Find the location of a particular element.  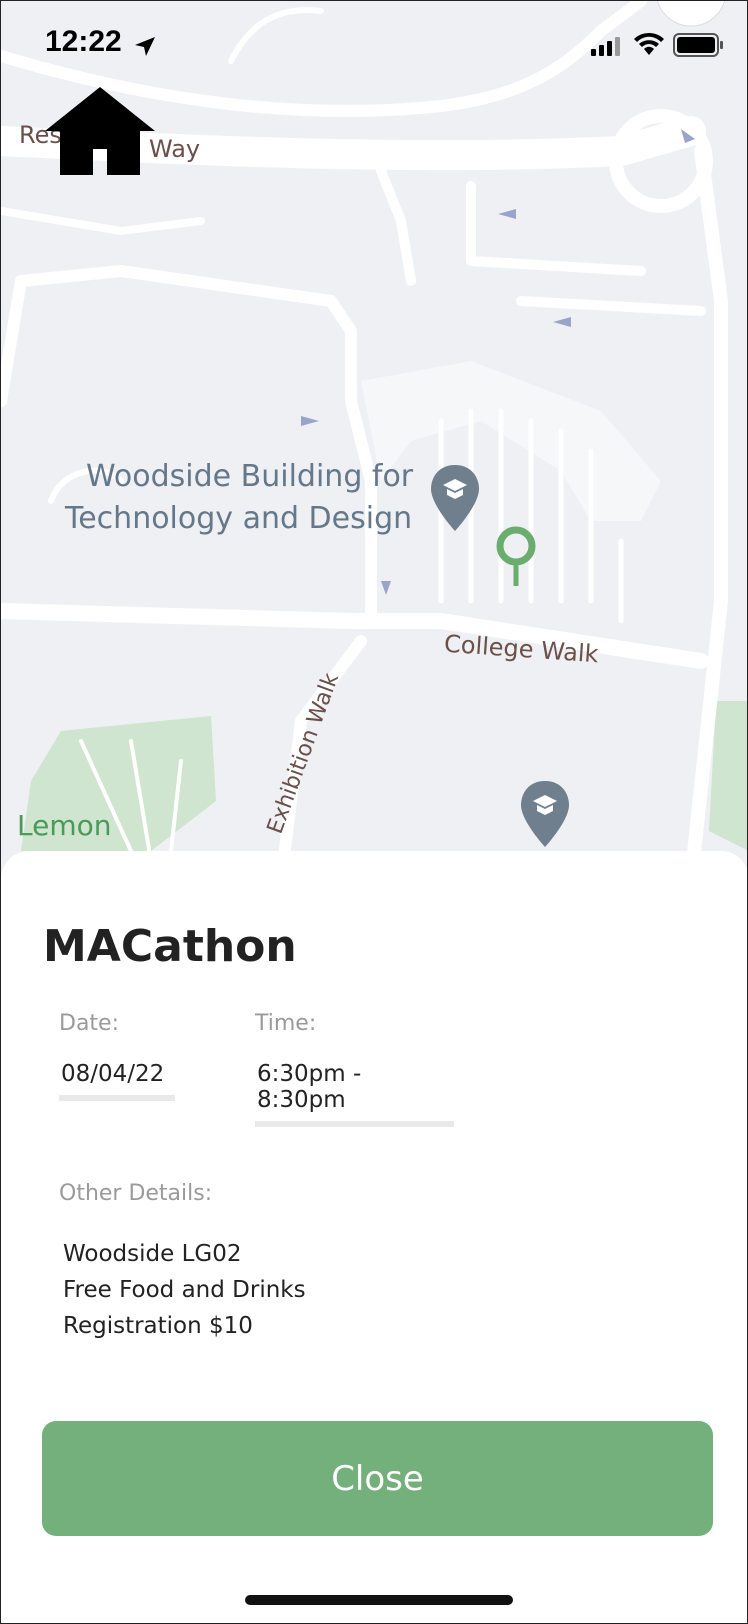

location-pin-icon is located at coordinates (516, 556).